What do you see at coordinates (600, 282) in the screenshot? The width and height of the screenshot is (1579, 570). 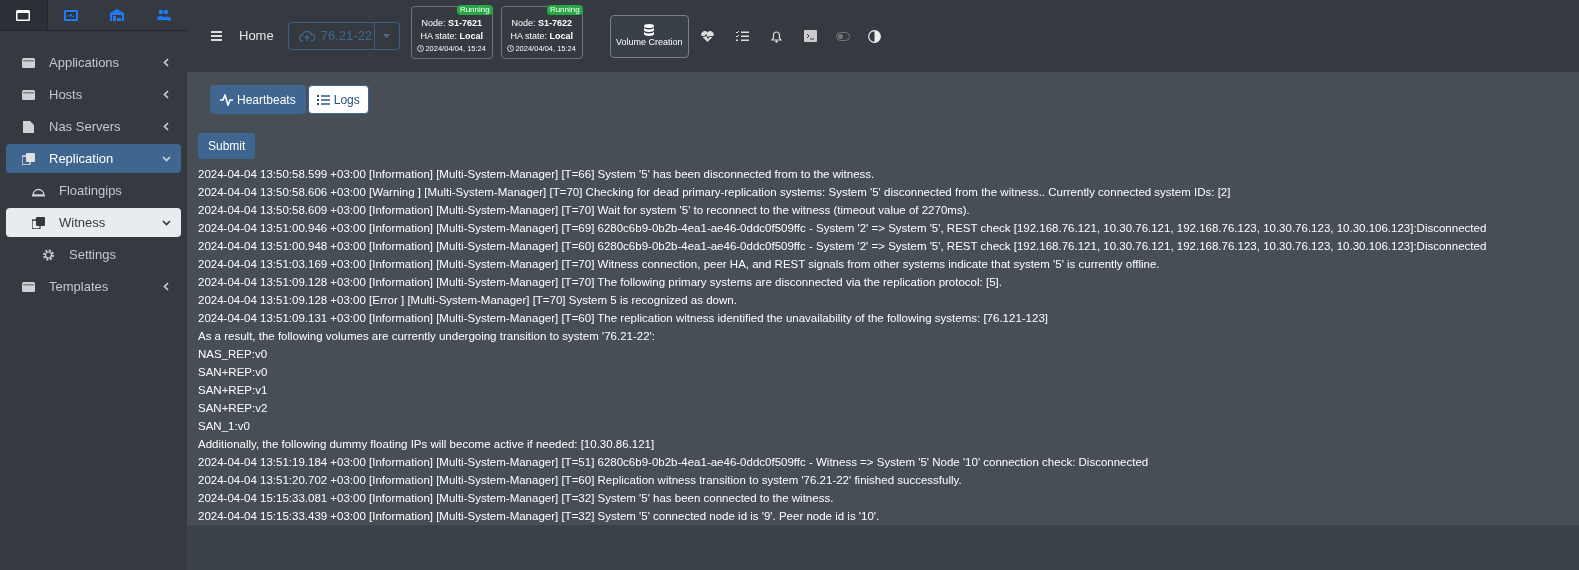 I see `log-line: 2024-04-04 13:51:09.128 +03:00 [Information] [Multi-System-Manager] [T=70] The following primary systems are disconnected via the replication protocol: [5].` at bounding box center [600, 282].